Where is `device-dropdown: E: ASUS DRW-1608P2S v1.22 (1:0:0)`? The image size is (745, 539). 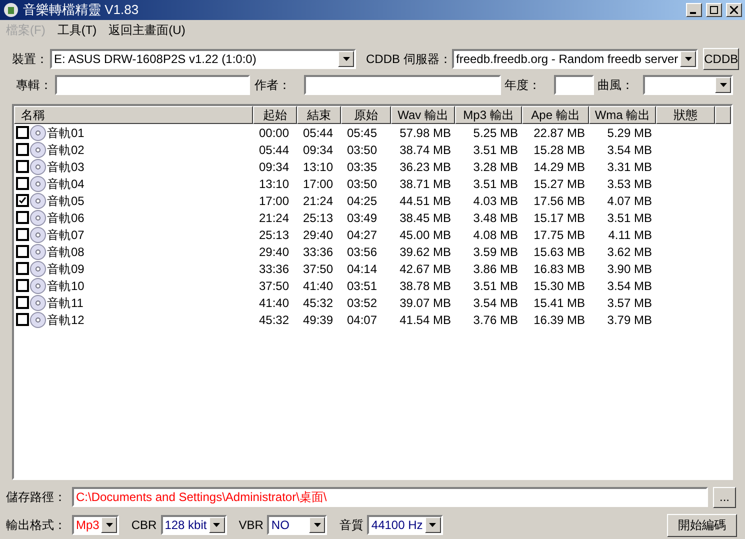 device-dropdown: E: ASUS DRW-1608P2S v1.22 (1:0:0) is located at coordinates (203, 59).